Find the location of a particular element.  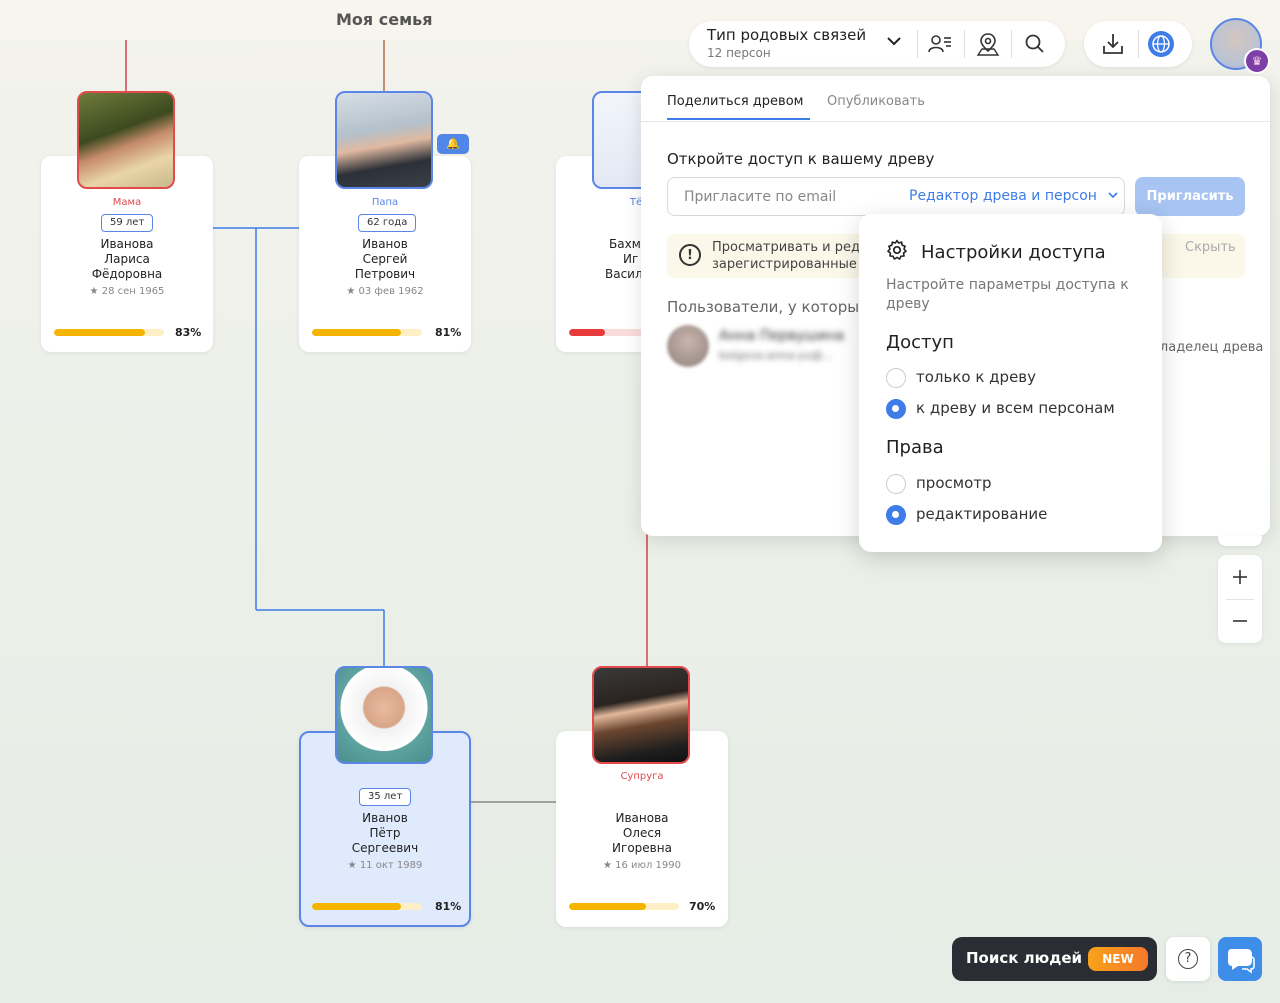

people-search-label: Поиск людей is located at coordinates (1024, 958).